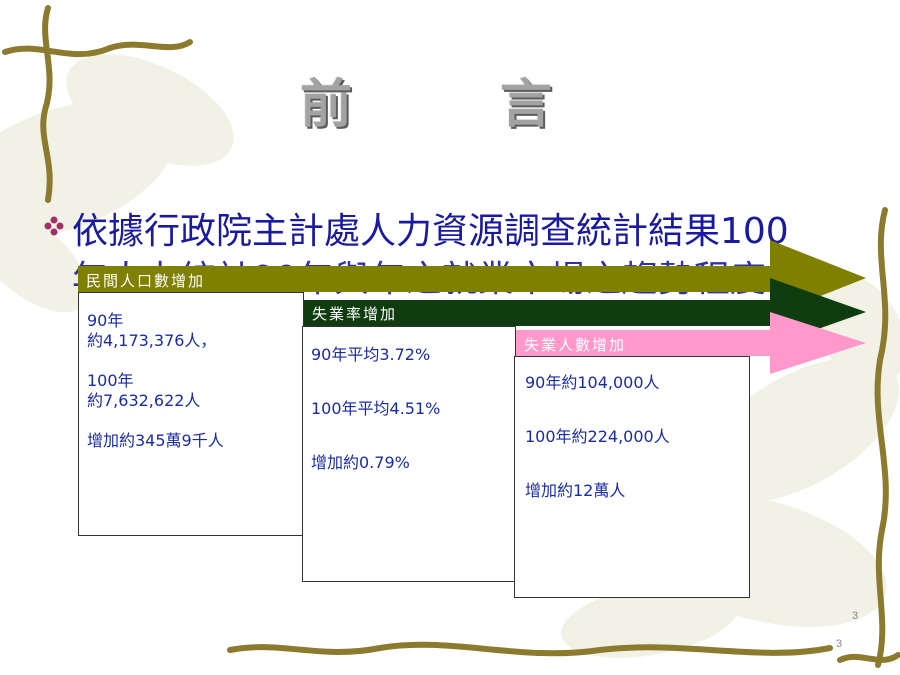 The height and width of the screenshot is (675, 900). What do you see at coordinates (575, 490) in the screenshot?
I see `box-line: 增加約12萬人` at bounding box center [575, 490].